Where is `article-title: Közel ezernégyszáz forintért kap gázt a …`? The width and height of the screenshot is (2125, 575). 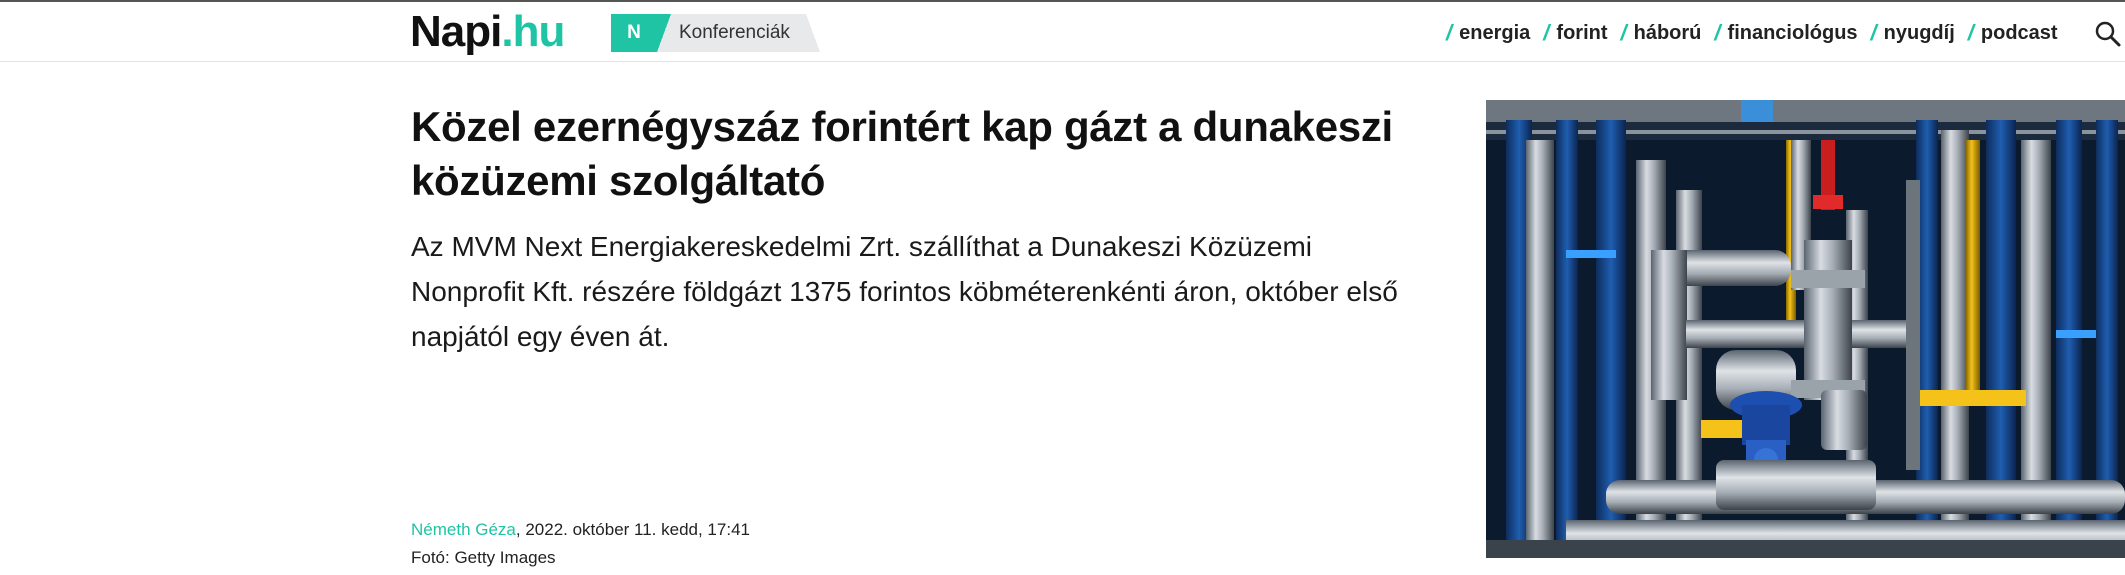
article-title: Közel ezernégyszáz forintért kap gázt a … is located at coordinates (902, 153).